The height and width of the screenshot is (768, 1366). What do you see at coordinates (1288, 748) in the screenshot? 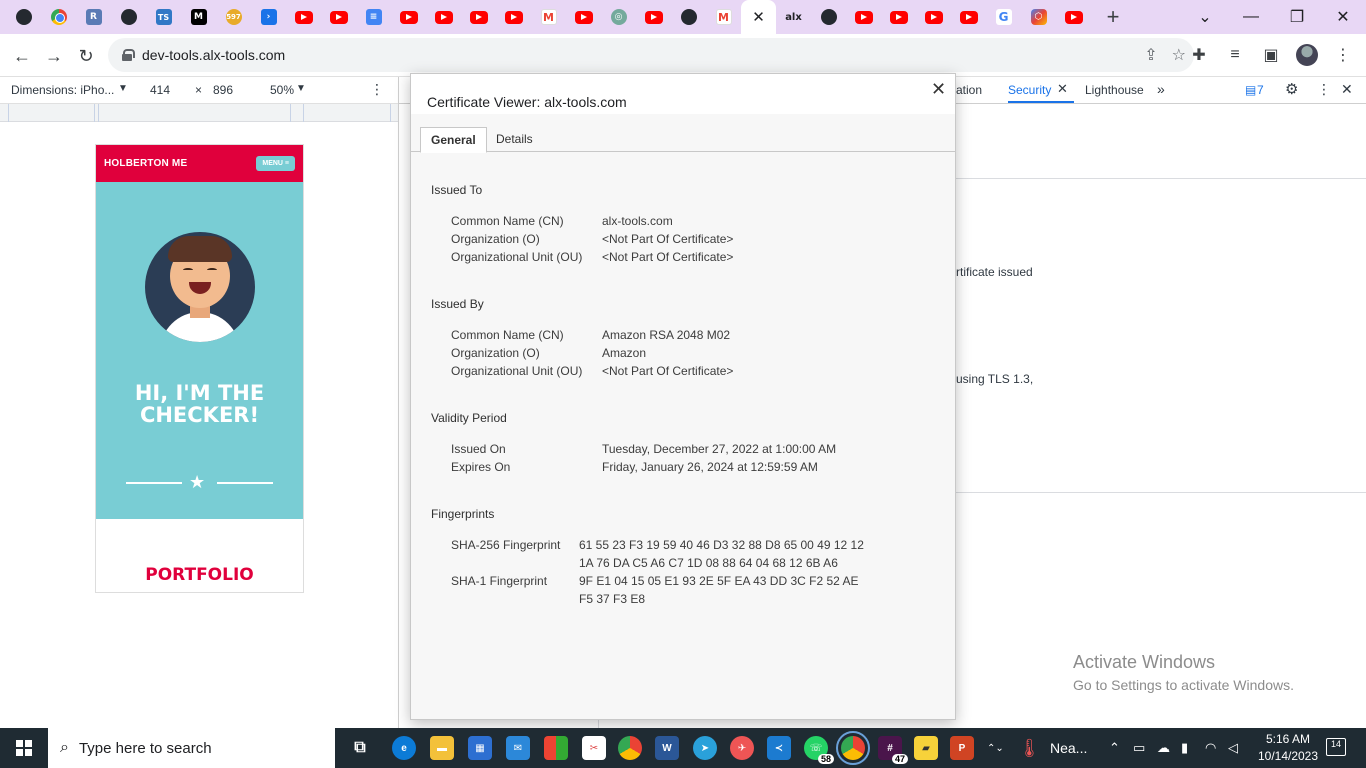
I see `system-clock: 5:16 AM 10/14/2023` at bounding box center [1288, 748].